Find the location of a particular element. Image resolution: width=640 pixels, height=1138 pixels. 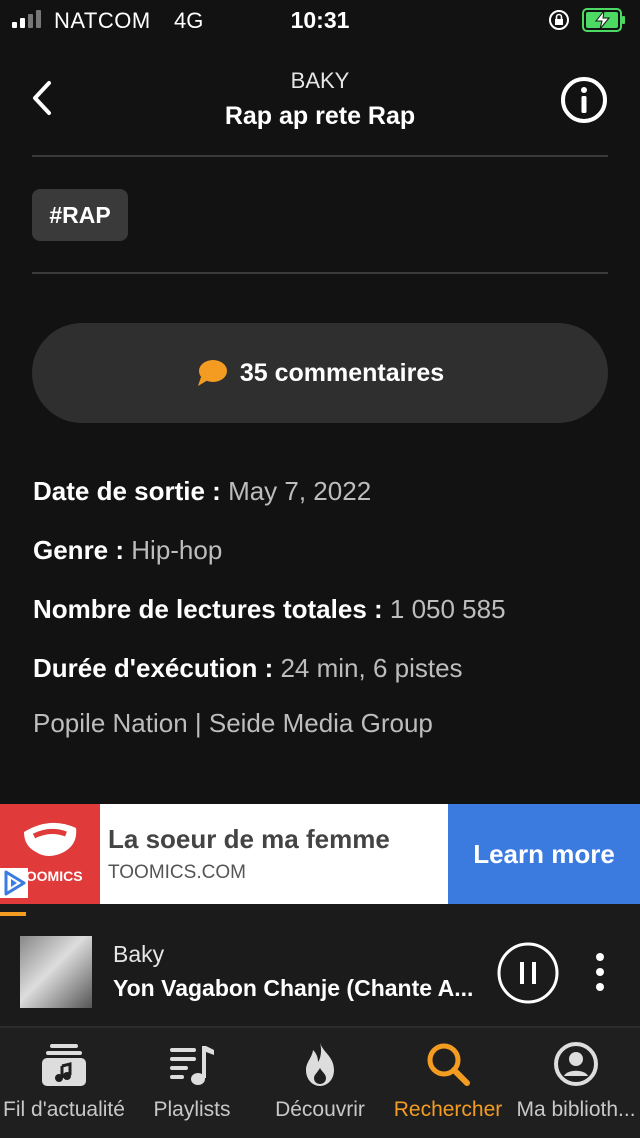

ad-learn-more-button: Learn more is located at coordinates (544, 854).